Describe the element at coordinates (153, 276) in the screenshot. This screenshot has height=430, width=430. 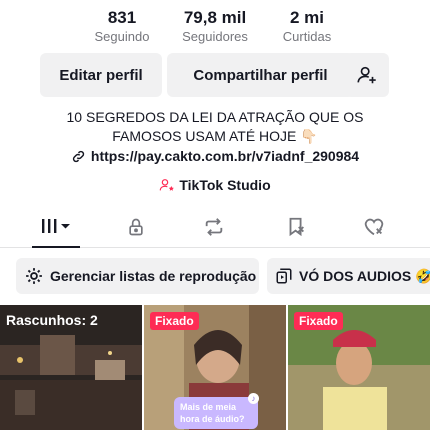
I see `manage-playlists-label: Gerenciar listas de reprodução` at that location.